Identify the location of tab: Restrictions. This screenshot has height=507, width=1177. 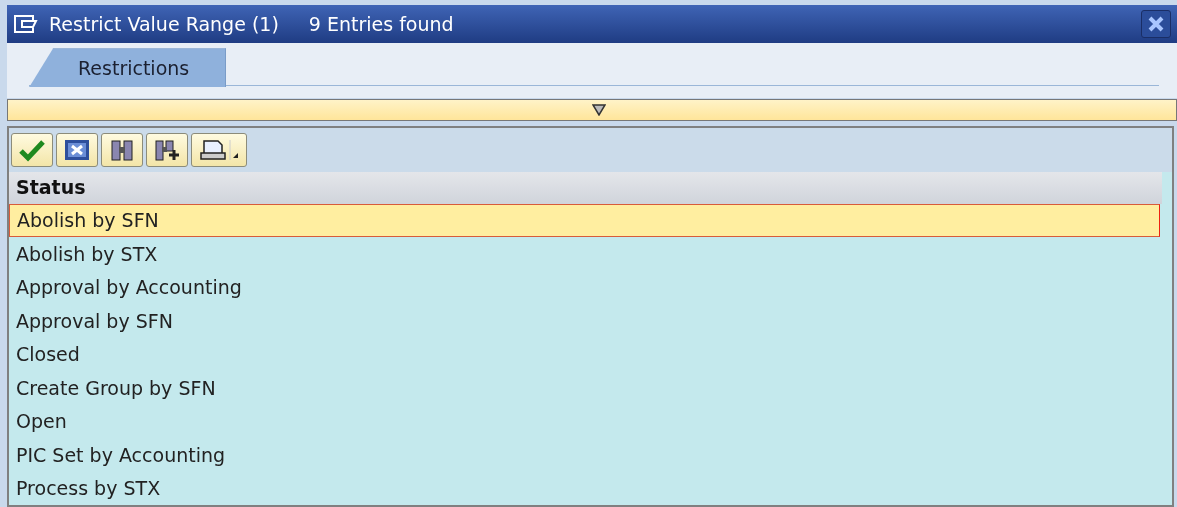
(128, 68).